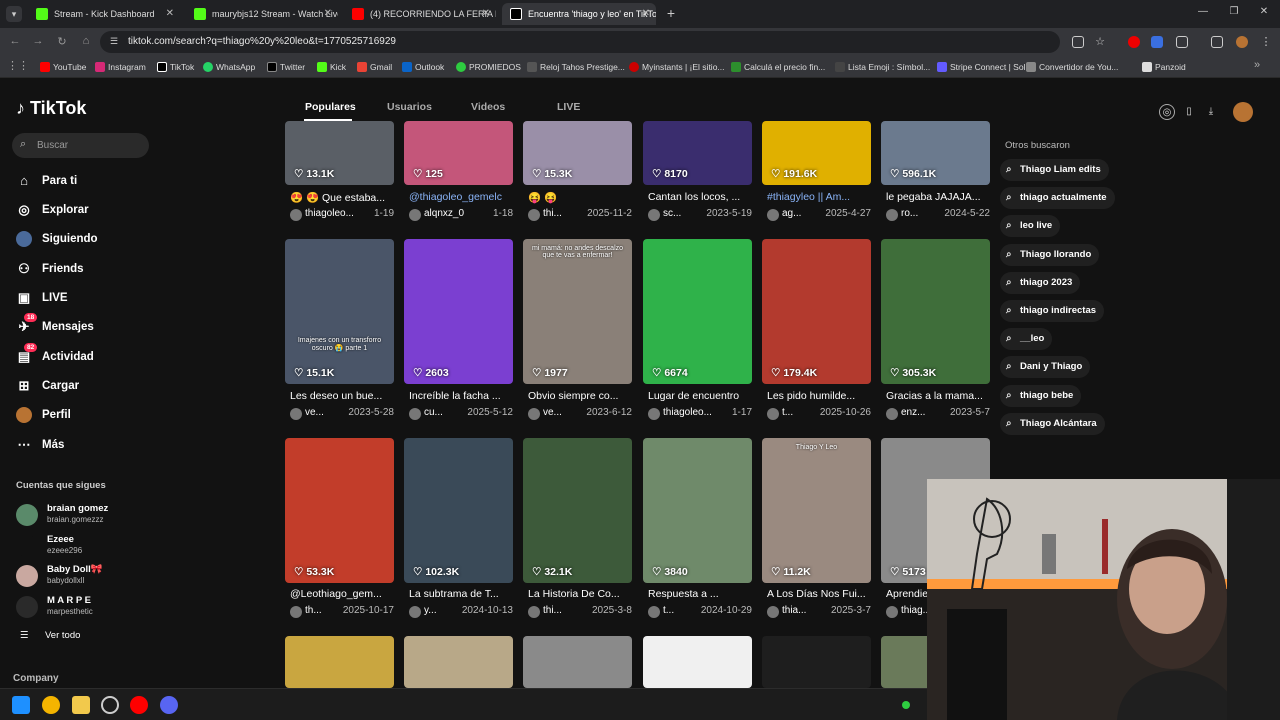 The image size is (1280, 720). What do you see at coordinates (1041, 395) in the screenshot?
I see `related-search-chip: ⌕ thiago bebe` at bounding box center [1041, 395].